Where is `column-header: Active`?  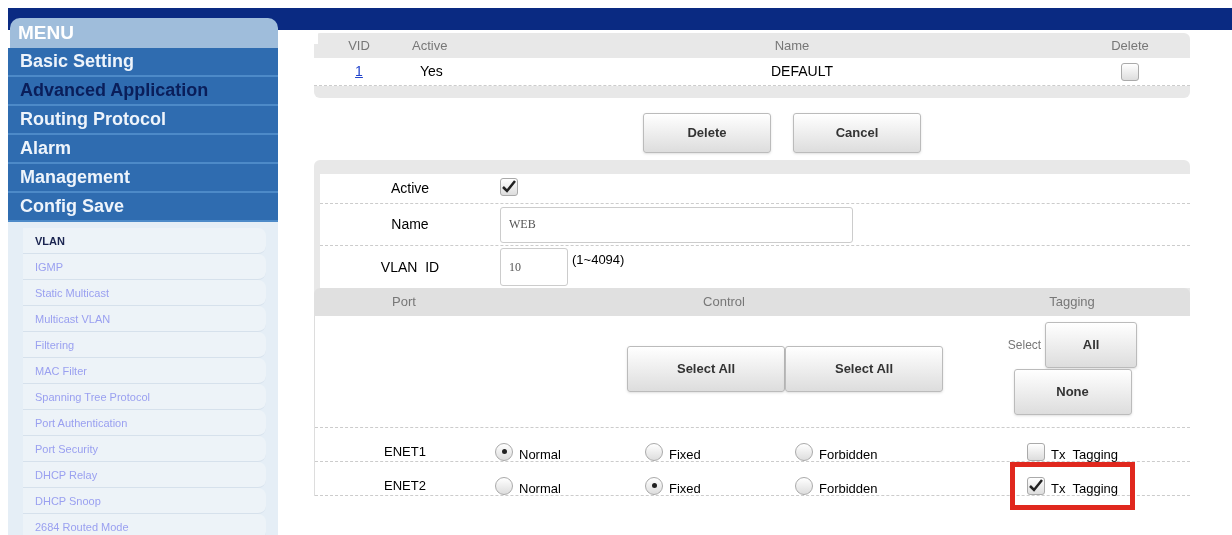 column-header: Active is located at coordinates (430, 45).